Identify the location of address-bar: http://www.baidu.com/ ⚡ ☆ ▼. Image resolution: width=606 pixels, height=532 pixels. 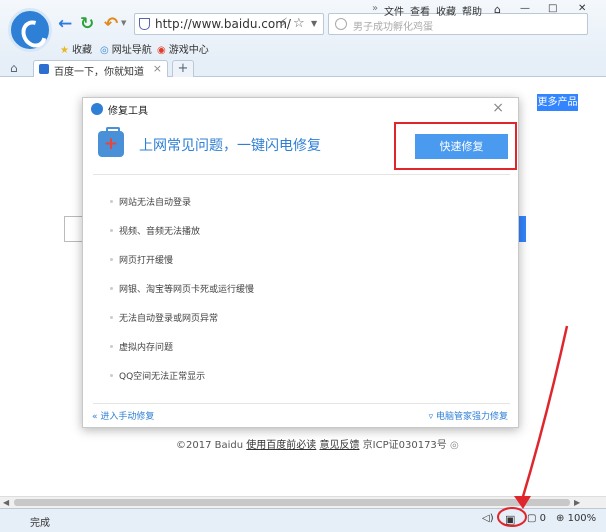
(229, 24).